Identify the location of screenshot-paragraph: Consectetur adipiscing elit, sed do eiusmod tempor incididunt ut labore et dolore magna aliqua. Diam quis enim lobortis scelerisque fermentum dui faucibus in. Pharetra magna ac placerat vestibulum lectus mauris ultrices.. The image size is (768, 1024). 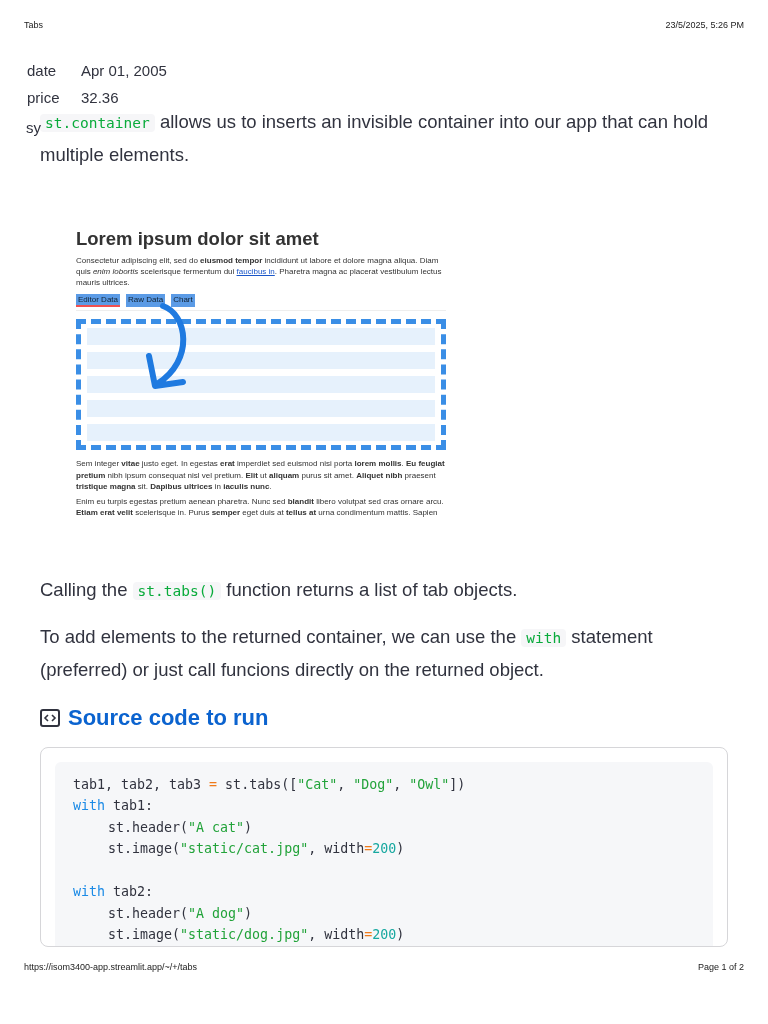
(259, 271).